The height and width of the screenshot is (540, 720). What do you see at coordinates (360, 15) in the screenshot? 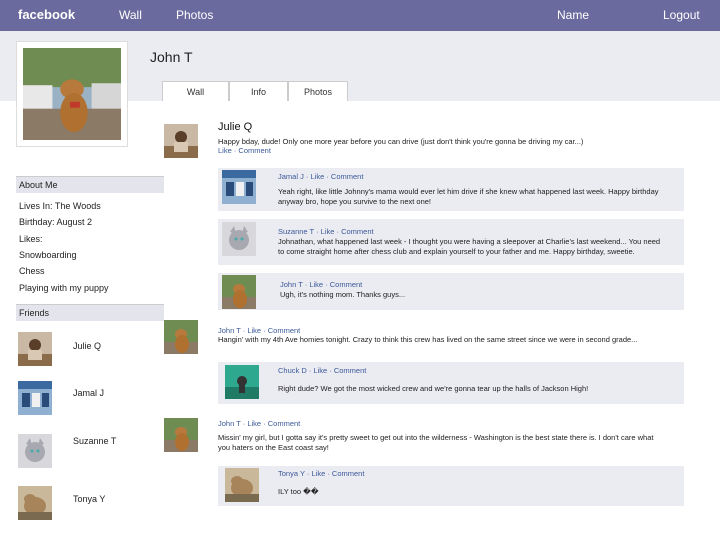
I see `top-nav-bar: facebook Wall Photos Name Logout` at bounding box center [360, 15].